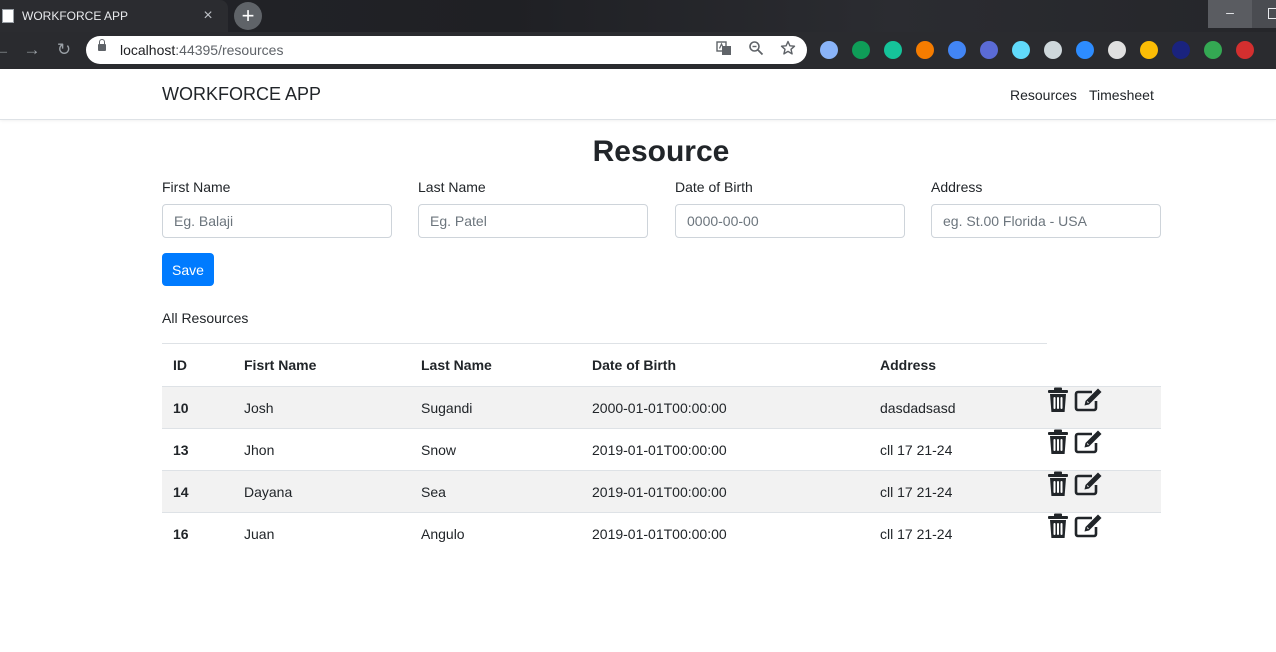 Image resolution: width=1276 pixels, height=652 pixels. Describe the element at coordinates (259, 408) in the screenshot. I see `cell-first-name: Josh` at that location.